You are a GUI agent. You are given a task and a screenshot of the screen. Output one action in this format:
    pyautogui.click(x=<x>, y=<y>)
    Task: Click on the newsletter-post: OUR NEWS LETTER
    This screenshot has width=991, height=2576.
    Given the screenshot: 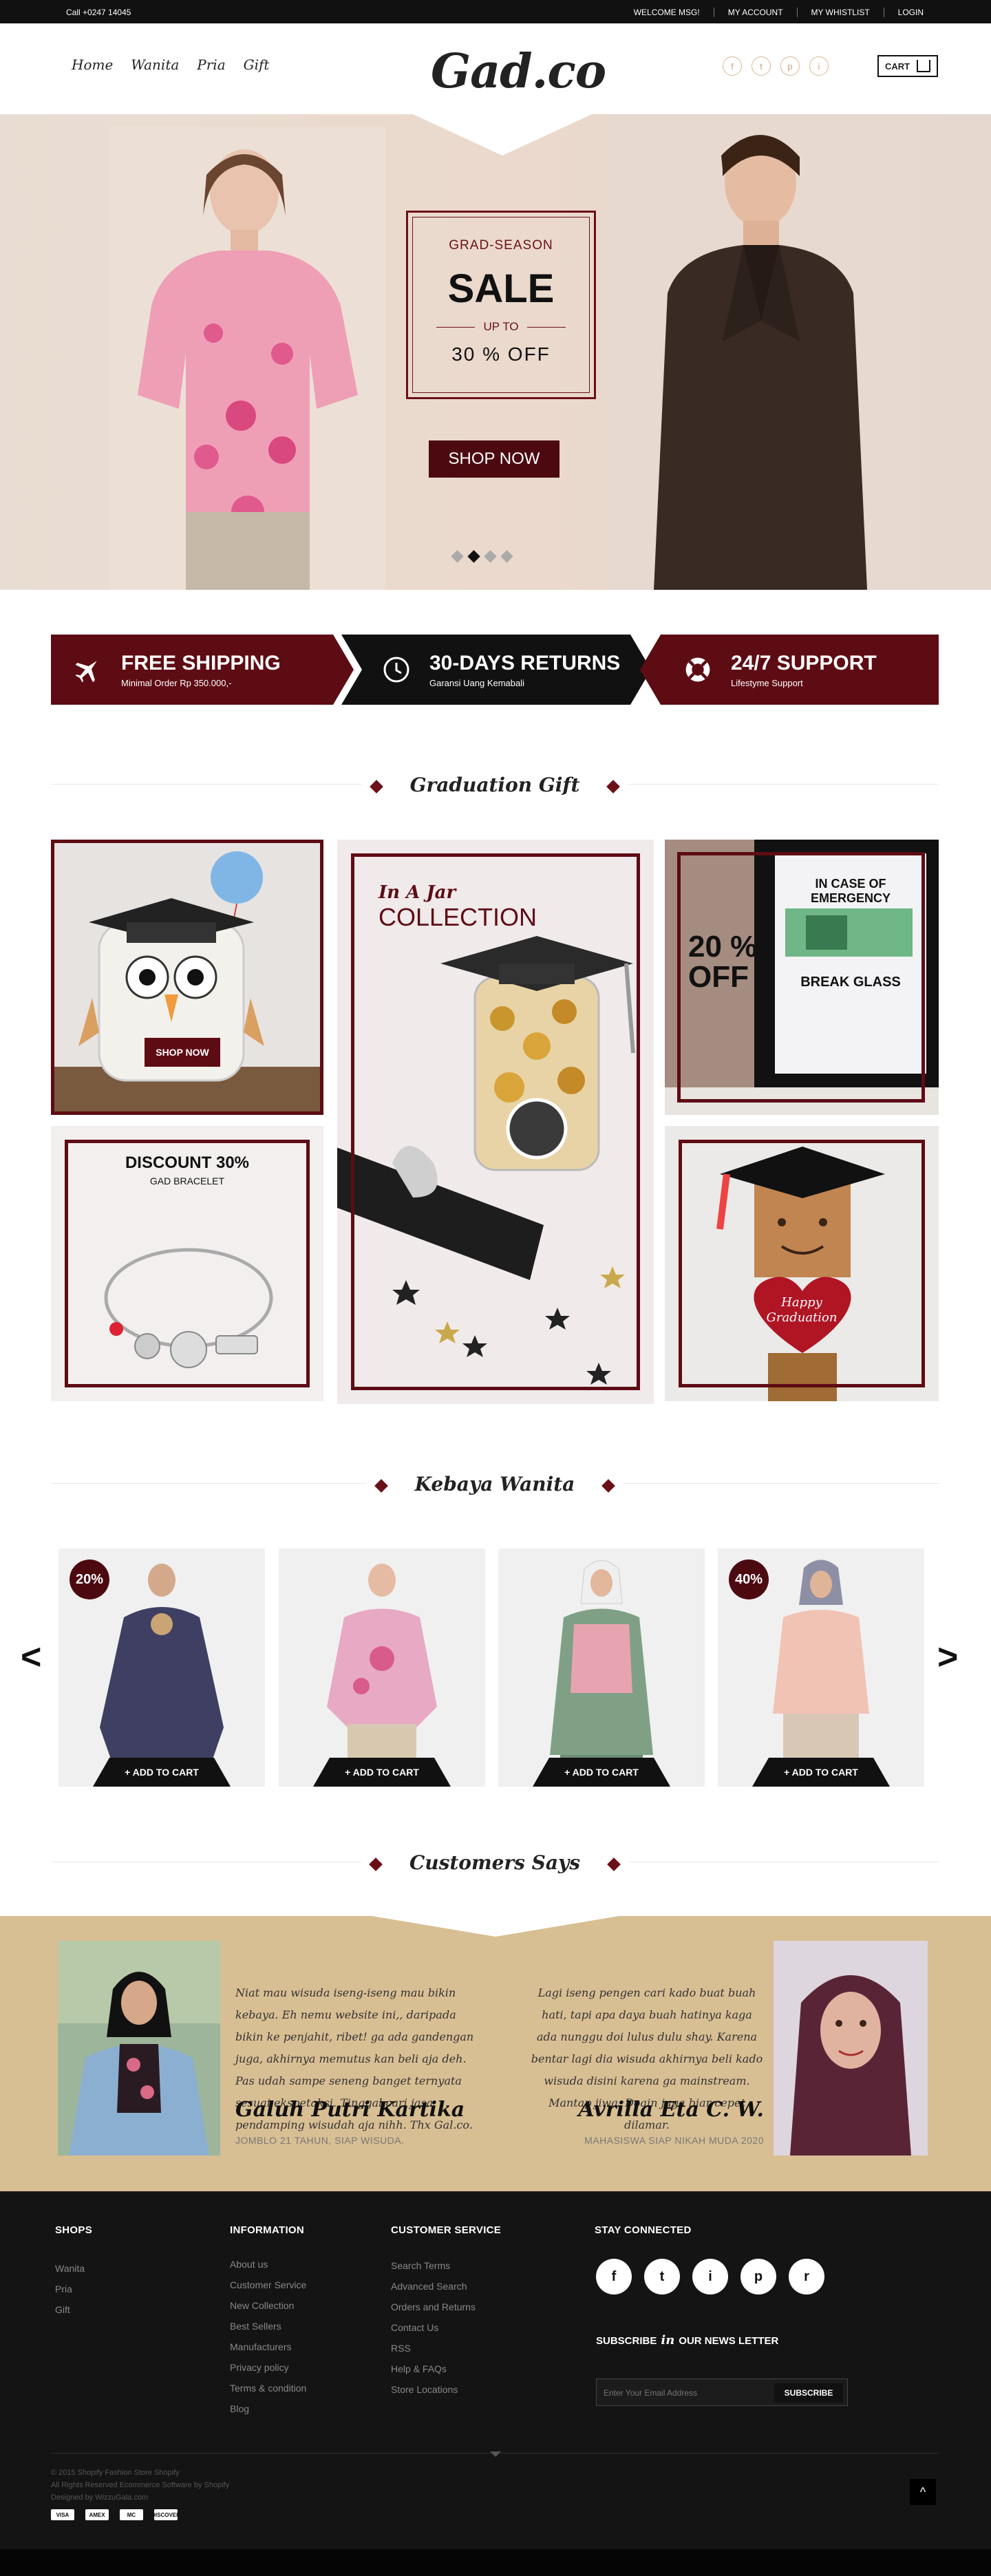 What is the action you would take?
    pyautogui.click(x=729, y=2341)
    